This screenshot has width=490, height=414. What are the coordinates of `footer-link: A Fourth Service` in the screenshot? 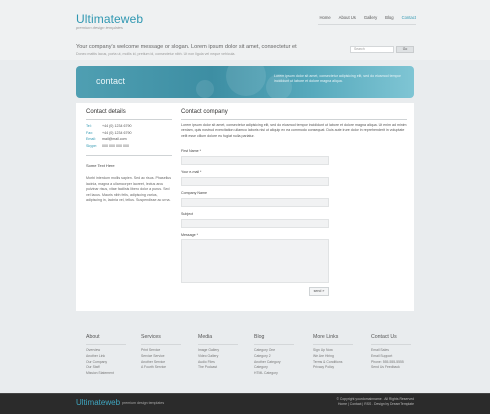 It's located at (166, 368).